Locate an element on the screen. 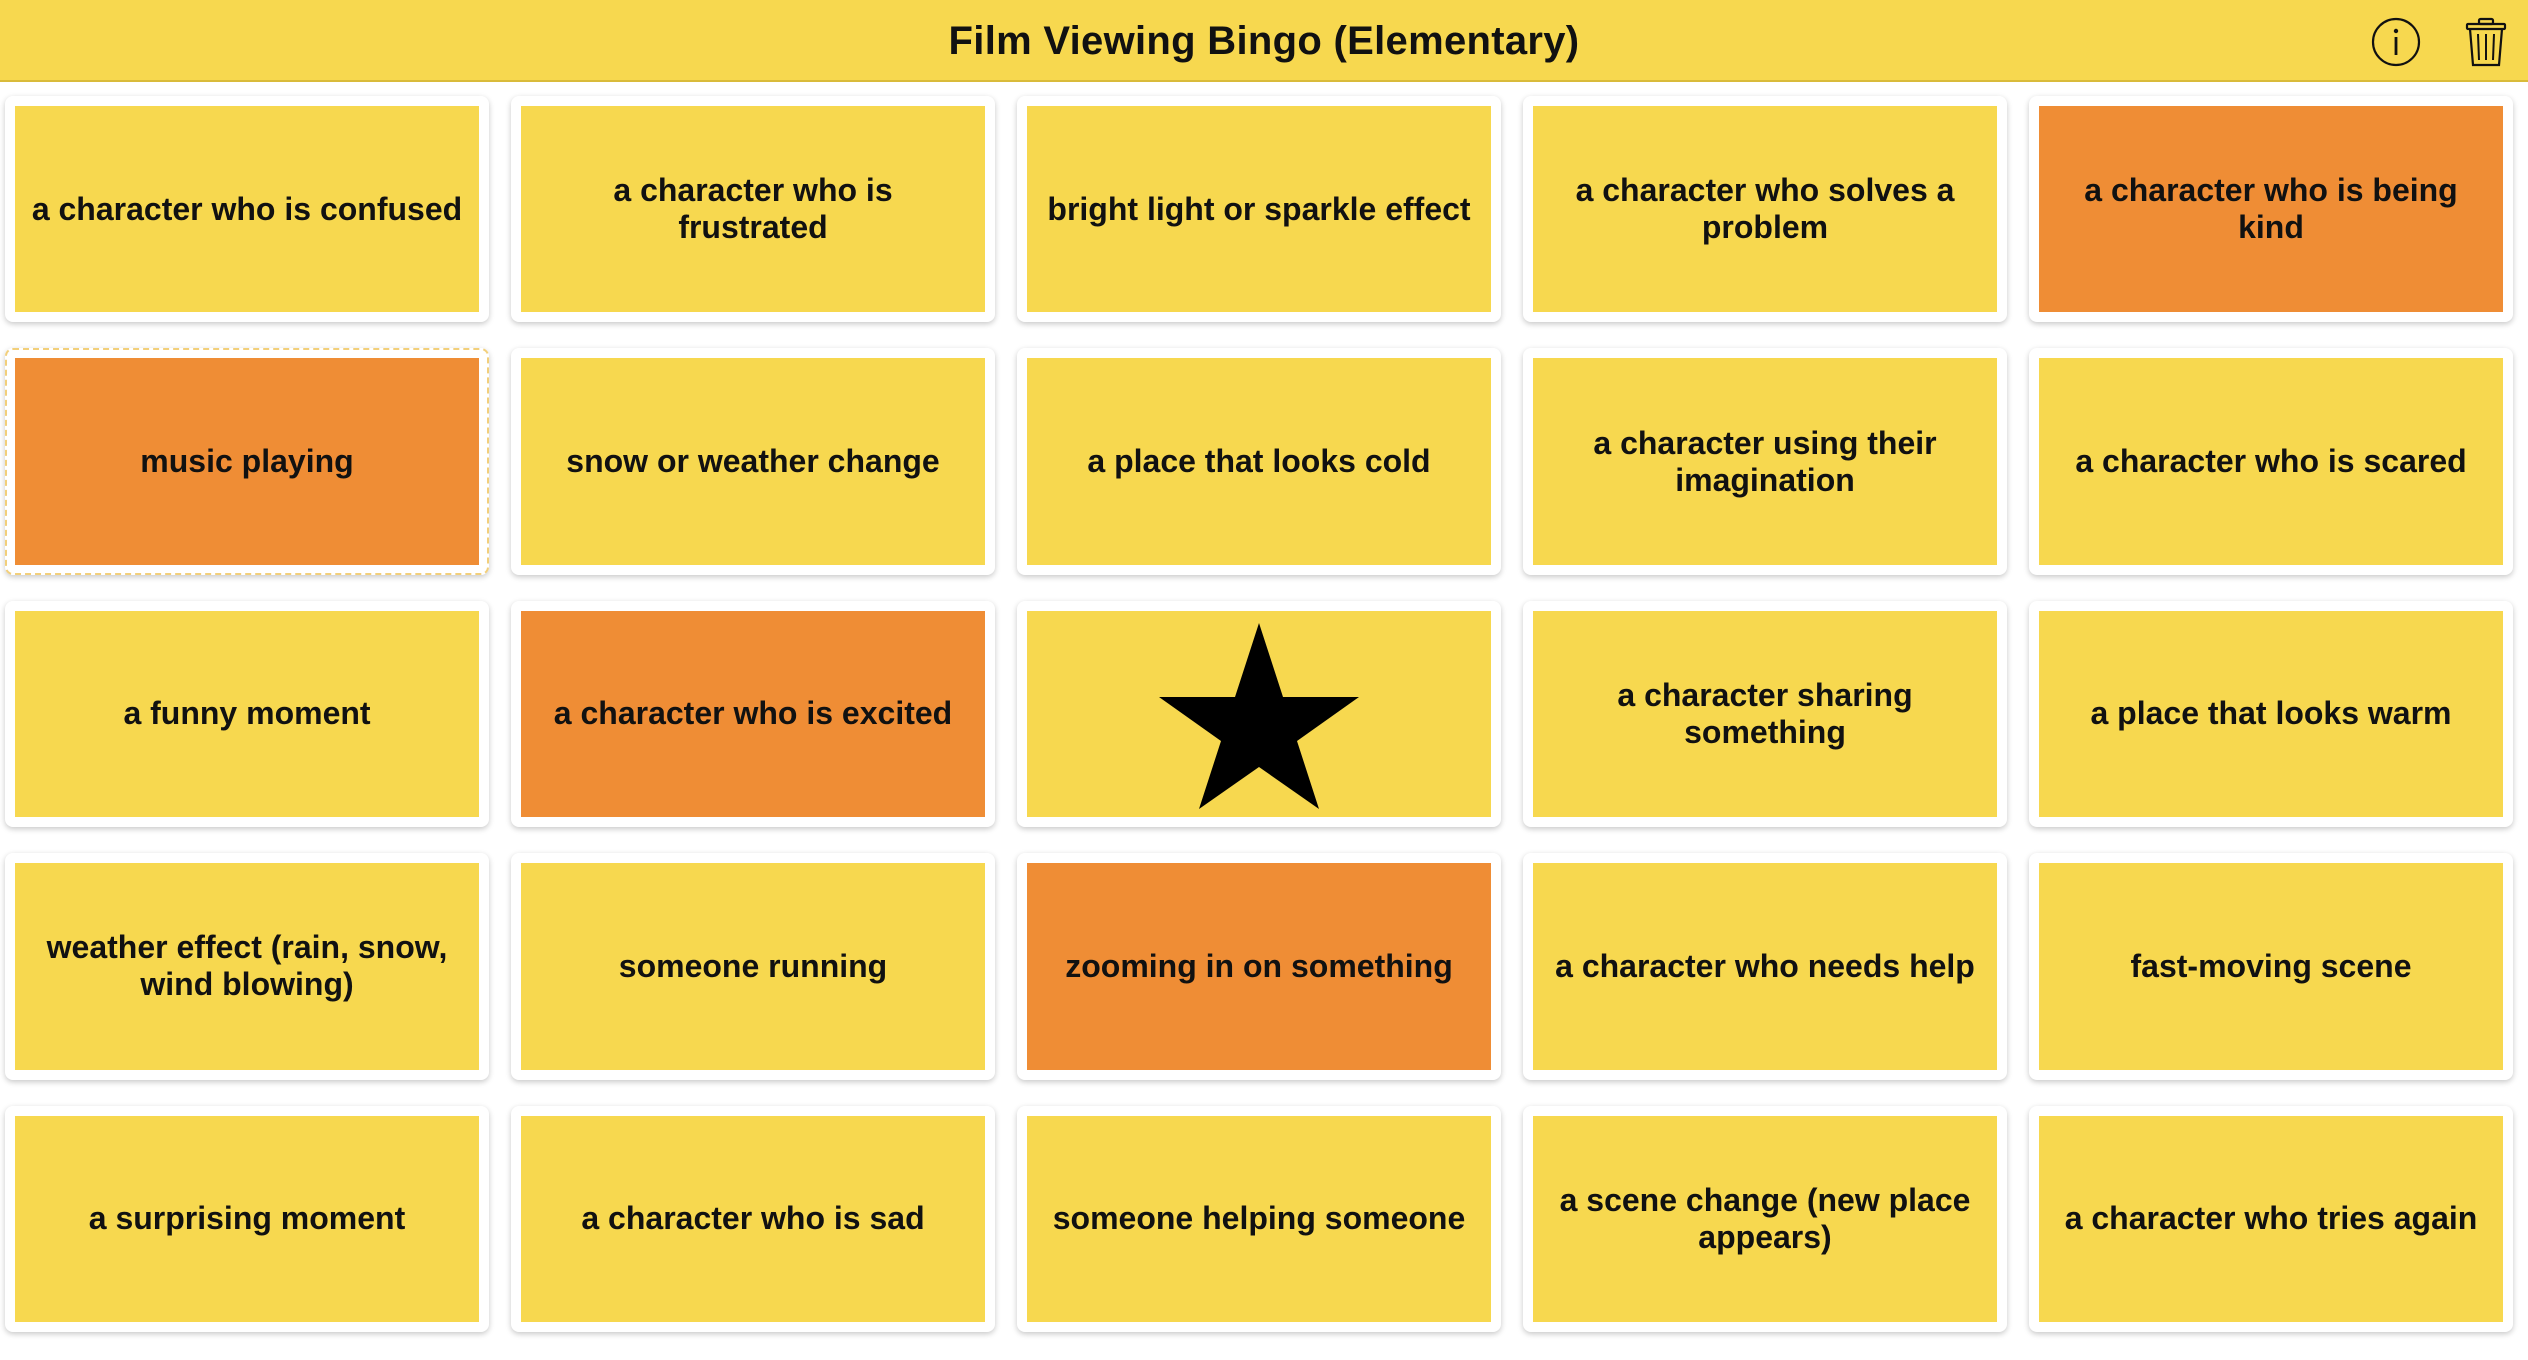  bingo-cell: a character who tries again is located at coordinates (2271, 1218).